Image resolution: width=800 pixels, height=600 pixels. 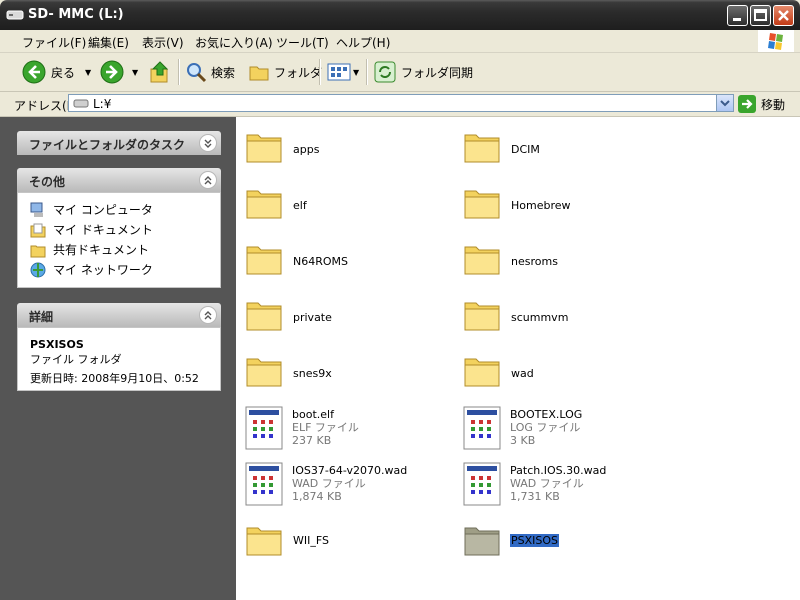 I want to click on documents-icon, so click(x=38, y=230).